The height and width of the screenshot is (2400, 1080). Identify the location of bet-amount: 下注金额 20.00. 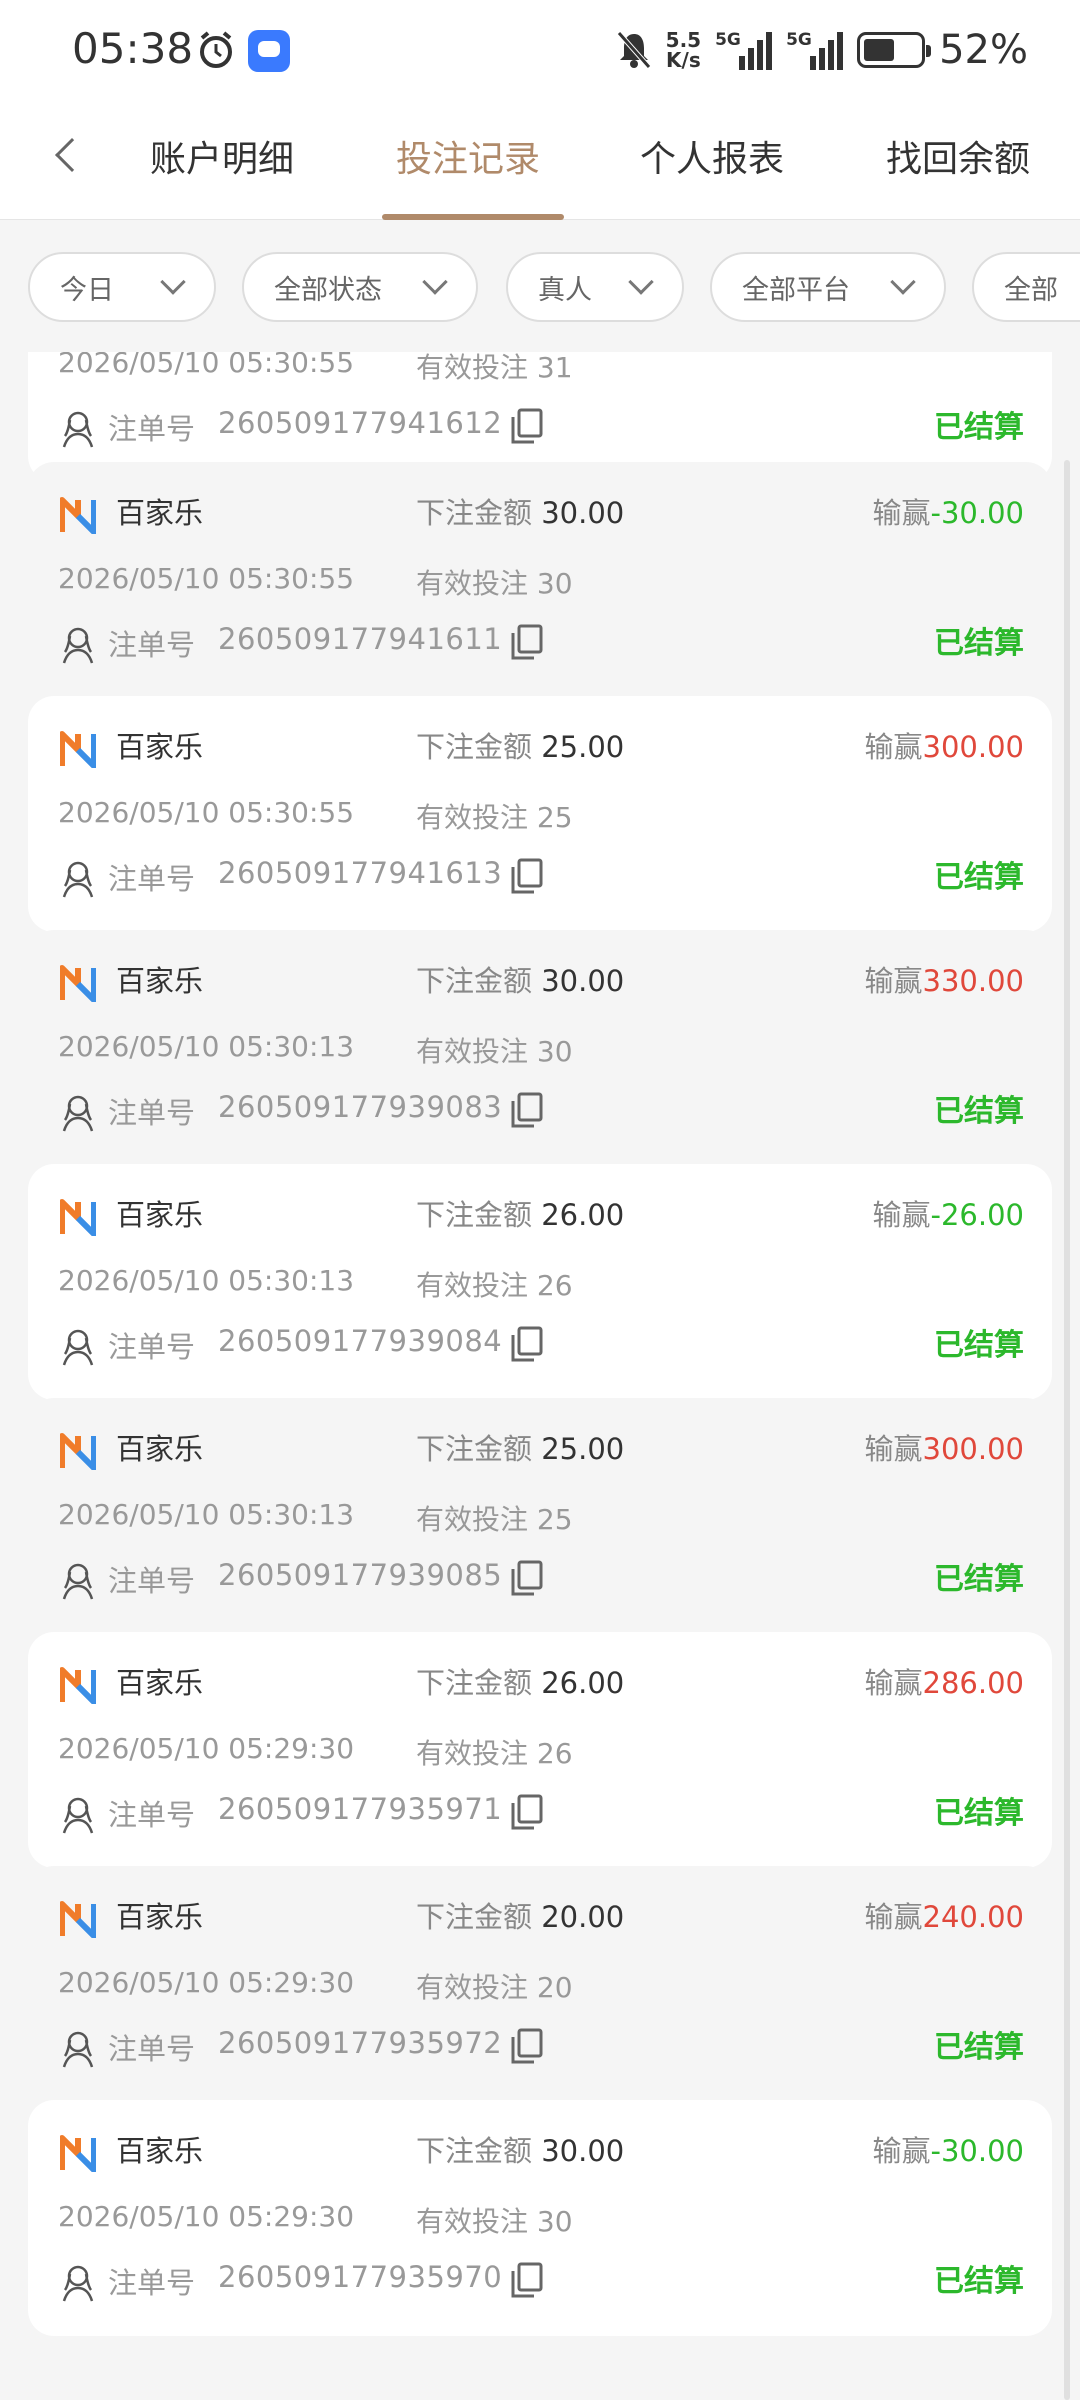
(520, 1915).